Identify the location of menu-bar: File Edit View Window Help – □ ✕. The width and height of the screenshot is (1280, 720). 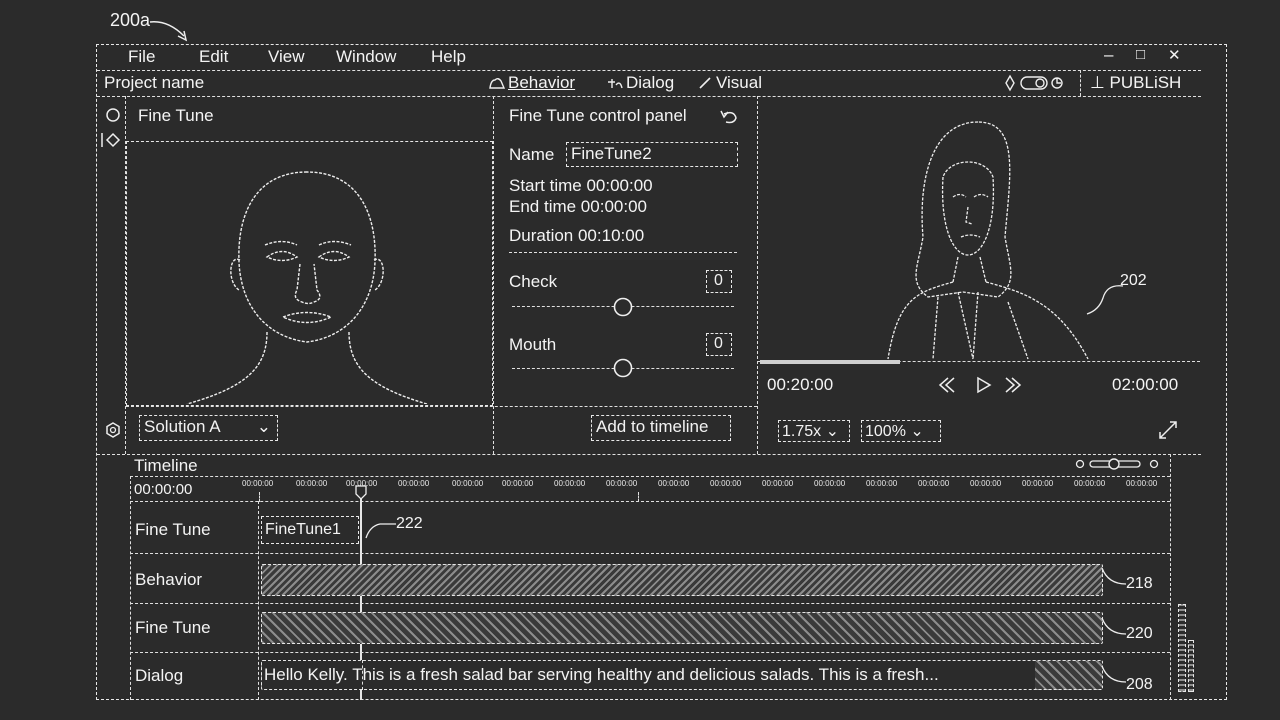
(649, 57).